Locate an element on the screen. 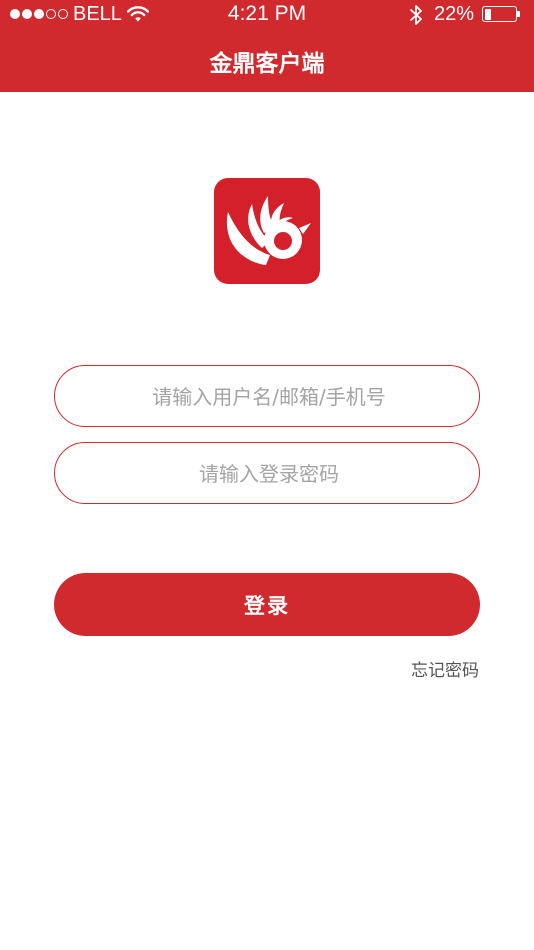 The width and height of the screenshot is (534, 950). username-input is located at coordinates (269, 397).